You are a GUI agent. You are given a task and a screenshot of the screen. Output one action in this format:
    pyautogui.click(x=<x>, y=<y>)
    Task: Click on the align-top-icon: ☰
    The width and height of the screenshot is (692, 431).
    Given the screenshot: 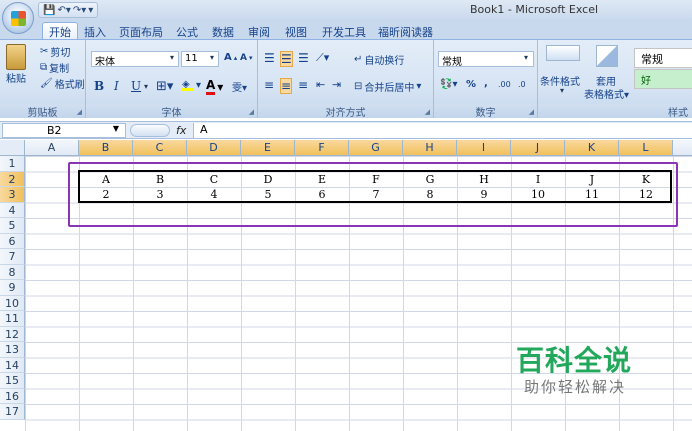 What is the action you would take?
    pyautogui.click(x=269, y=58)
    